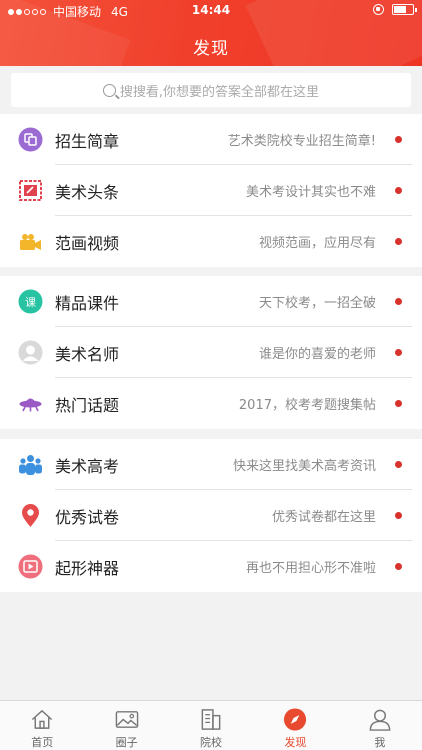  What do you see at coordinates (378, 9) in the screenshot?
I see `rotation-lock-icon` at bounding box center [378, 9].